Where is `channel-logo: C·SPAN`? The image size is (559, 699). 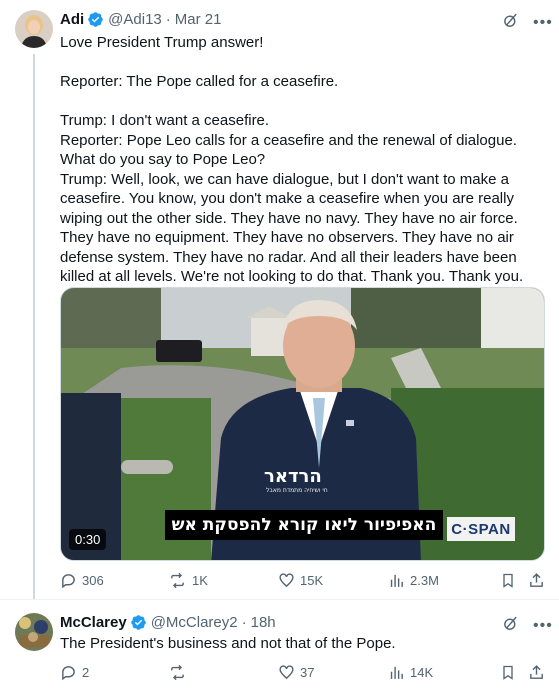
channel-logo: C·SPAN is located at coordinates (481, 529).